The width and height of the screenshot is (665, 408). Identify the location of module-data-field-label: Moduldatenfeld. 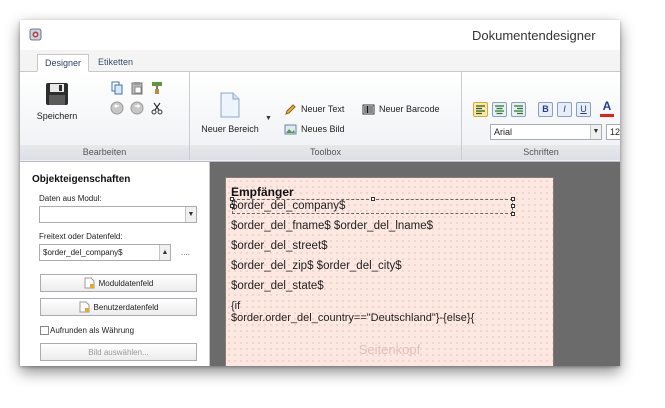
(126, 283).